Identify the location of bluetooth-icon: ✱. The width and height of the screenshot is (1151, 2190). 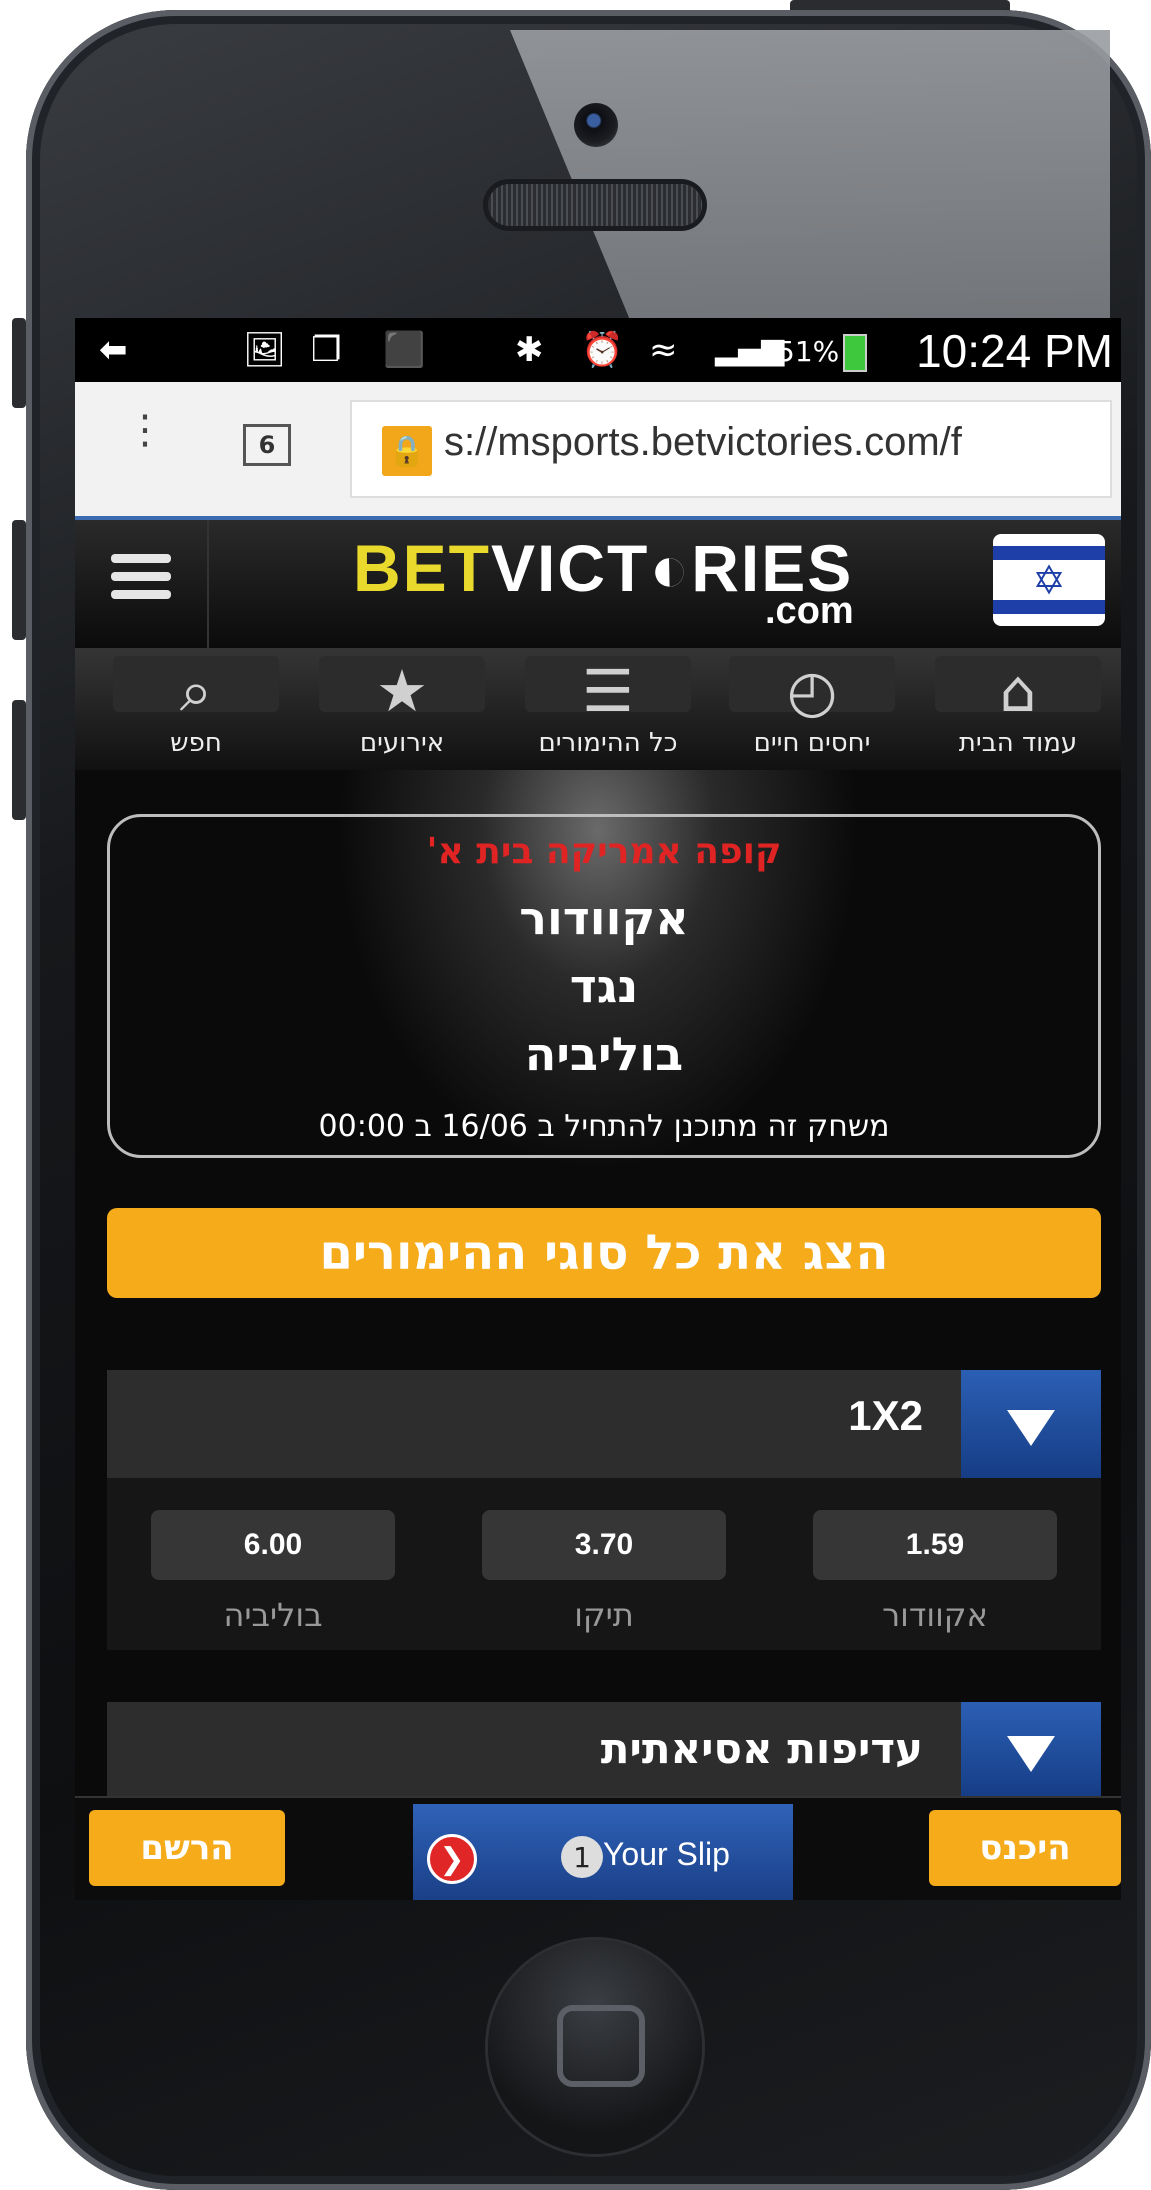
(529, 350).